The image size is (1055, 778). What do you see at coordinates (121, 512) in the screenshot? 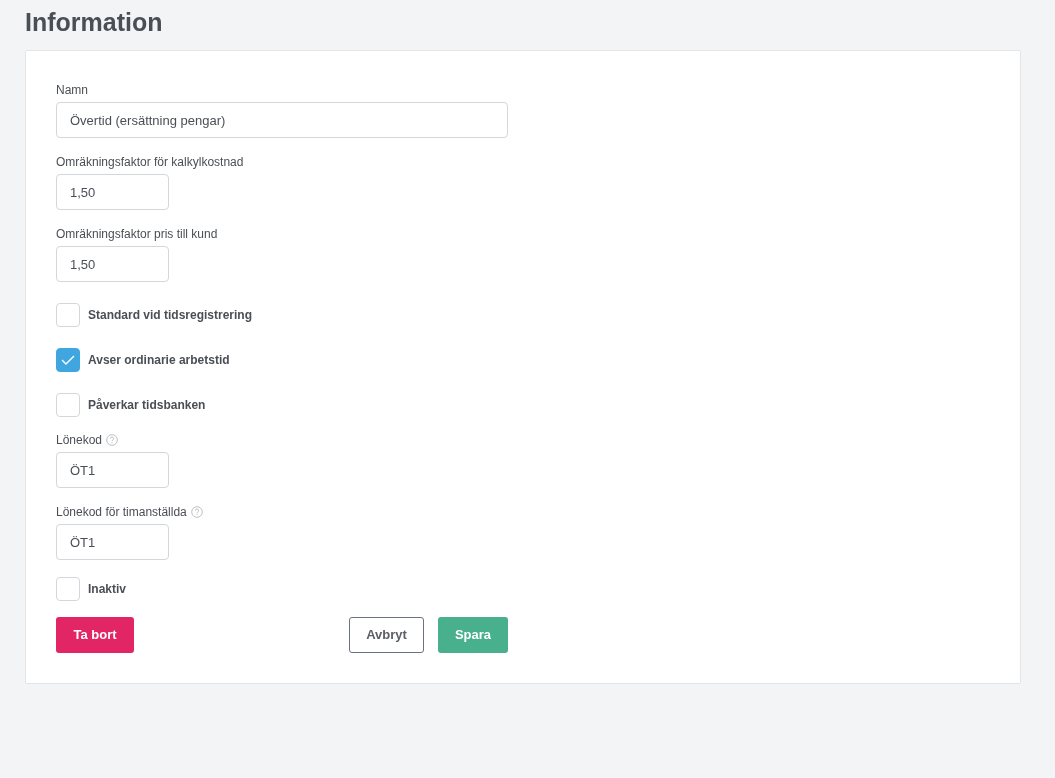
I see `field-label: Lönekod för timanställda` at bounding box center [121, 512].